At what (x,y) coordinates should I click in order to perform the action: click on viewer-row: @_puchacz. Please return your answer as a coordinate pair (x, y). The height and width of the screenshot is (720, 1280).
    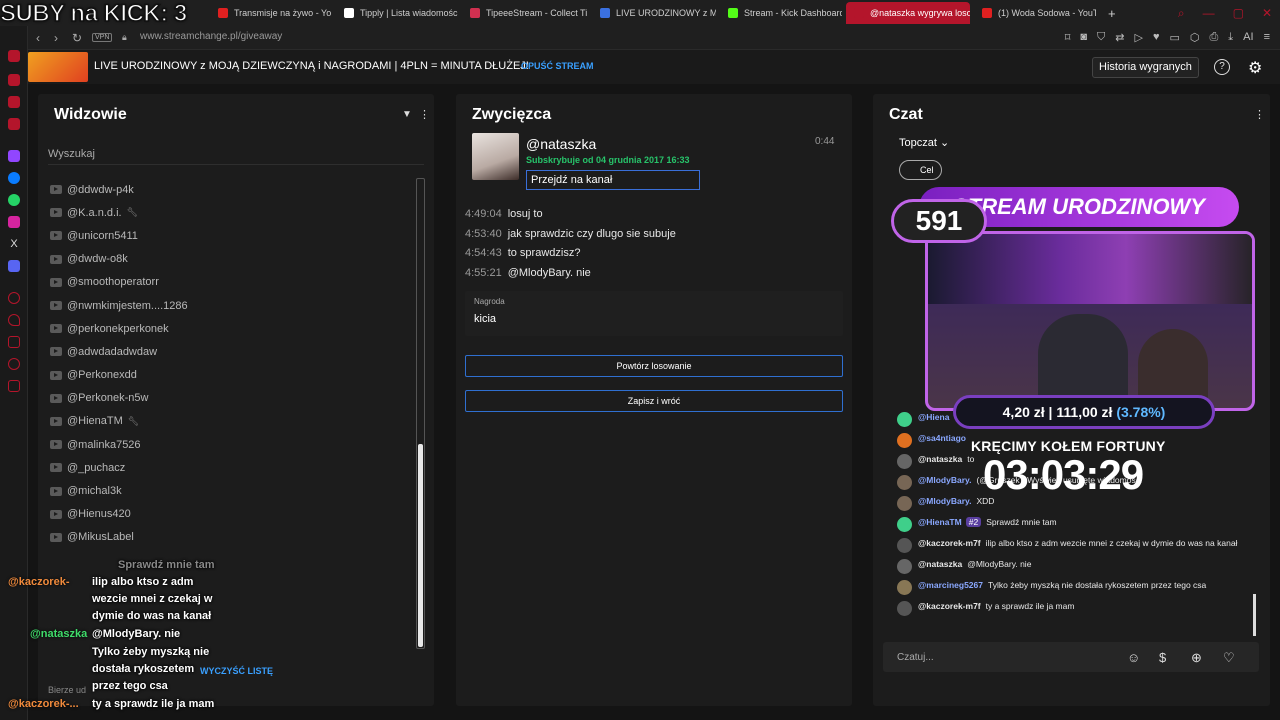
    Looking at the image, I should click on (230, 467).